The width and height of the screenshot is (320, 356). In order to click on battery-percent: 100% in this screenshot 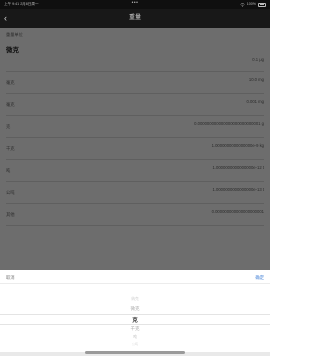, I will do `click(251, 4)`.